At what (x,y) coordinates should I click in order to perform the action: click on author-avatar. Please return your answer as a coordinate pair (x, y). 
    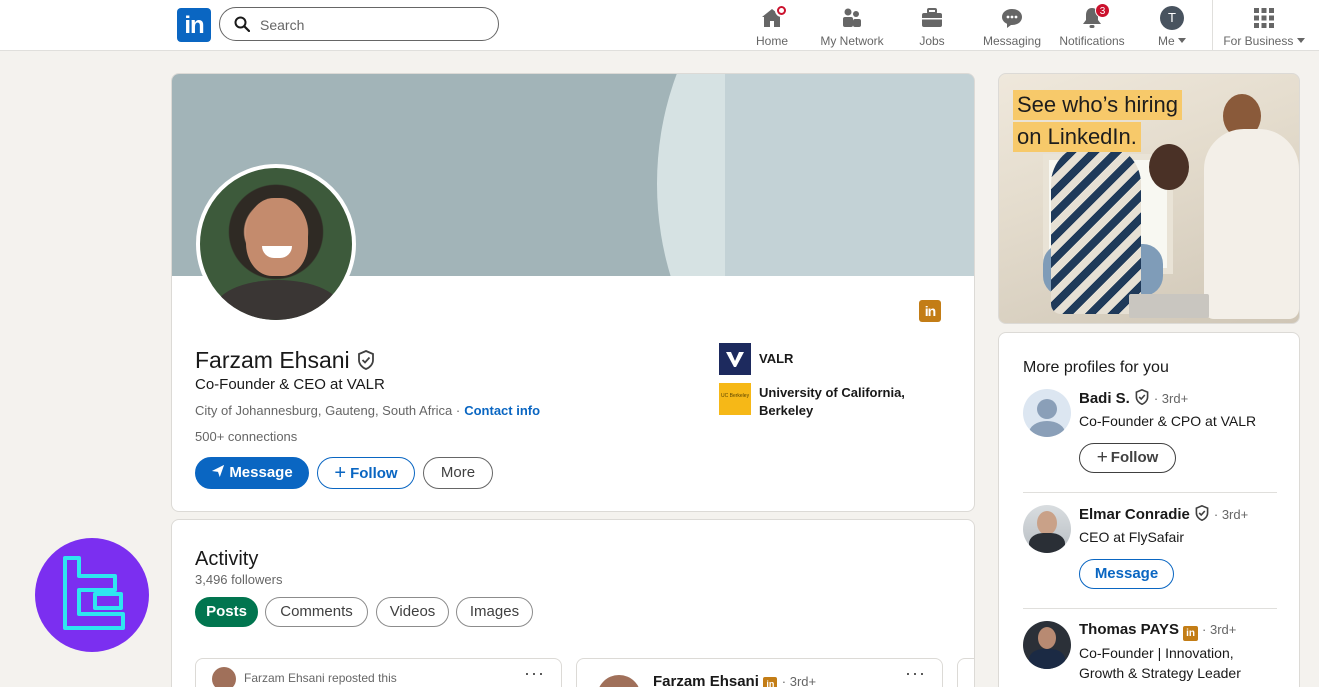
    Looking at the image, I should click on (619, 681).